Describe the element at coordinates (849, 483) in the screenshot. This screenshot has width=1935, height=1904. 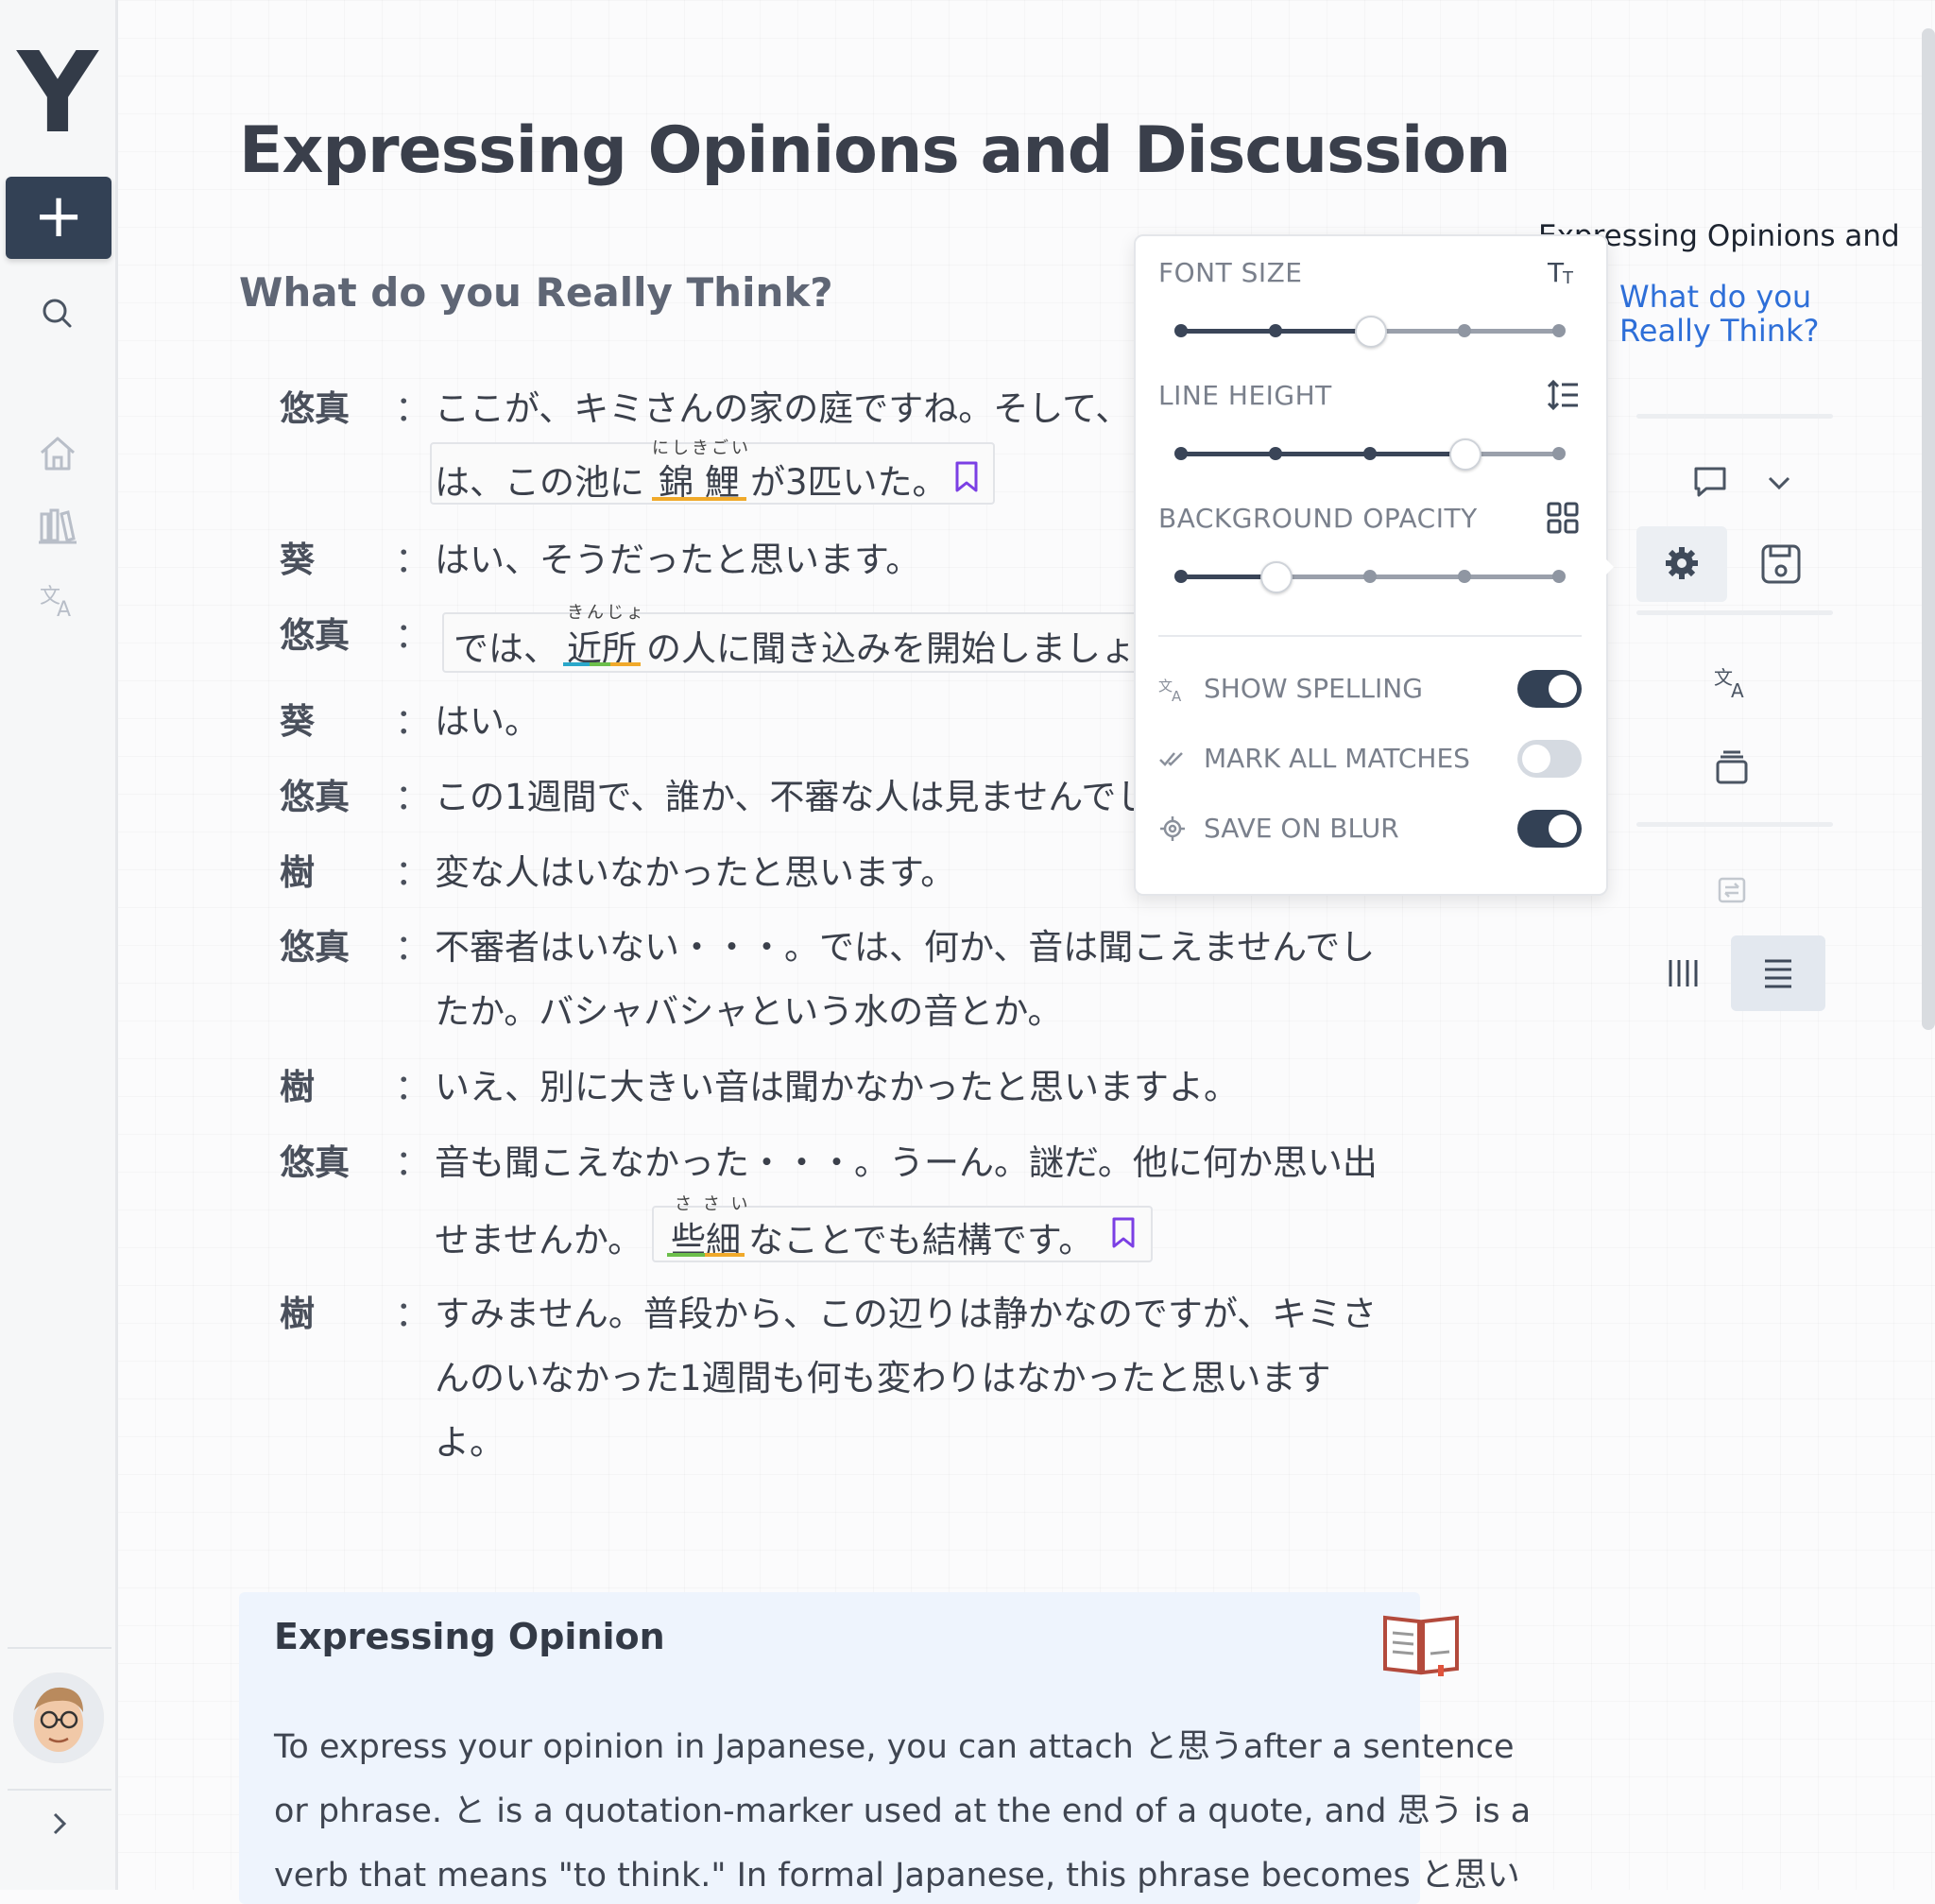
I see `dialogue-line: が3匹いた。` at that location.